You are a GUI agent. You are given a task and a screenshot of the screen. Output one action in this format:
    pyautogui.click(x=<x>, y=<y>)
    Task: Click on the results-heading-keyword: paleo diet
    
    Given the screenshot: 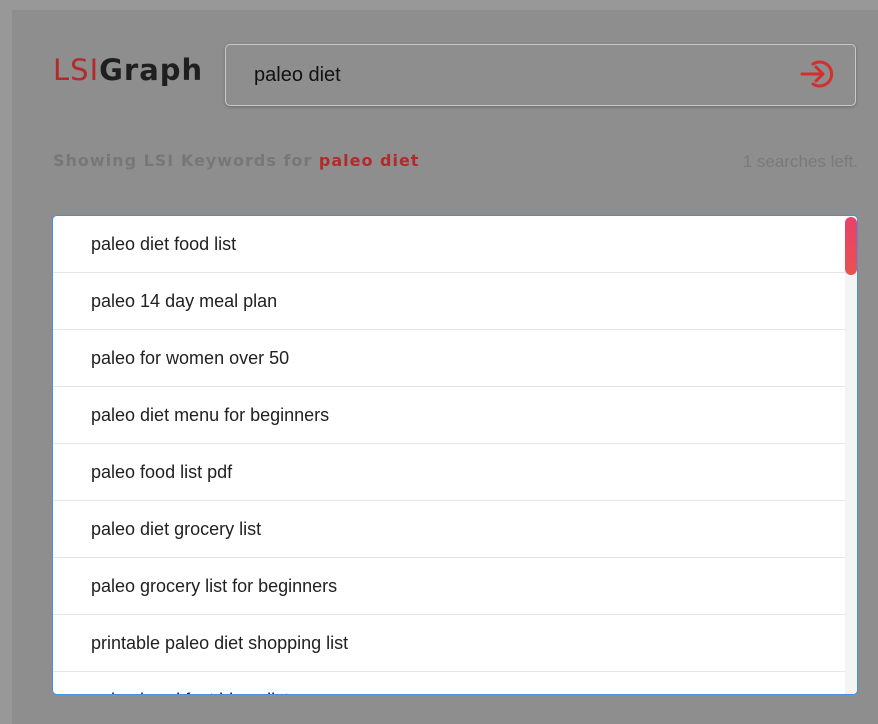 What is the action you would take?
    pyautogui.click(x=369, y=160)
    